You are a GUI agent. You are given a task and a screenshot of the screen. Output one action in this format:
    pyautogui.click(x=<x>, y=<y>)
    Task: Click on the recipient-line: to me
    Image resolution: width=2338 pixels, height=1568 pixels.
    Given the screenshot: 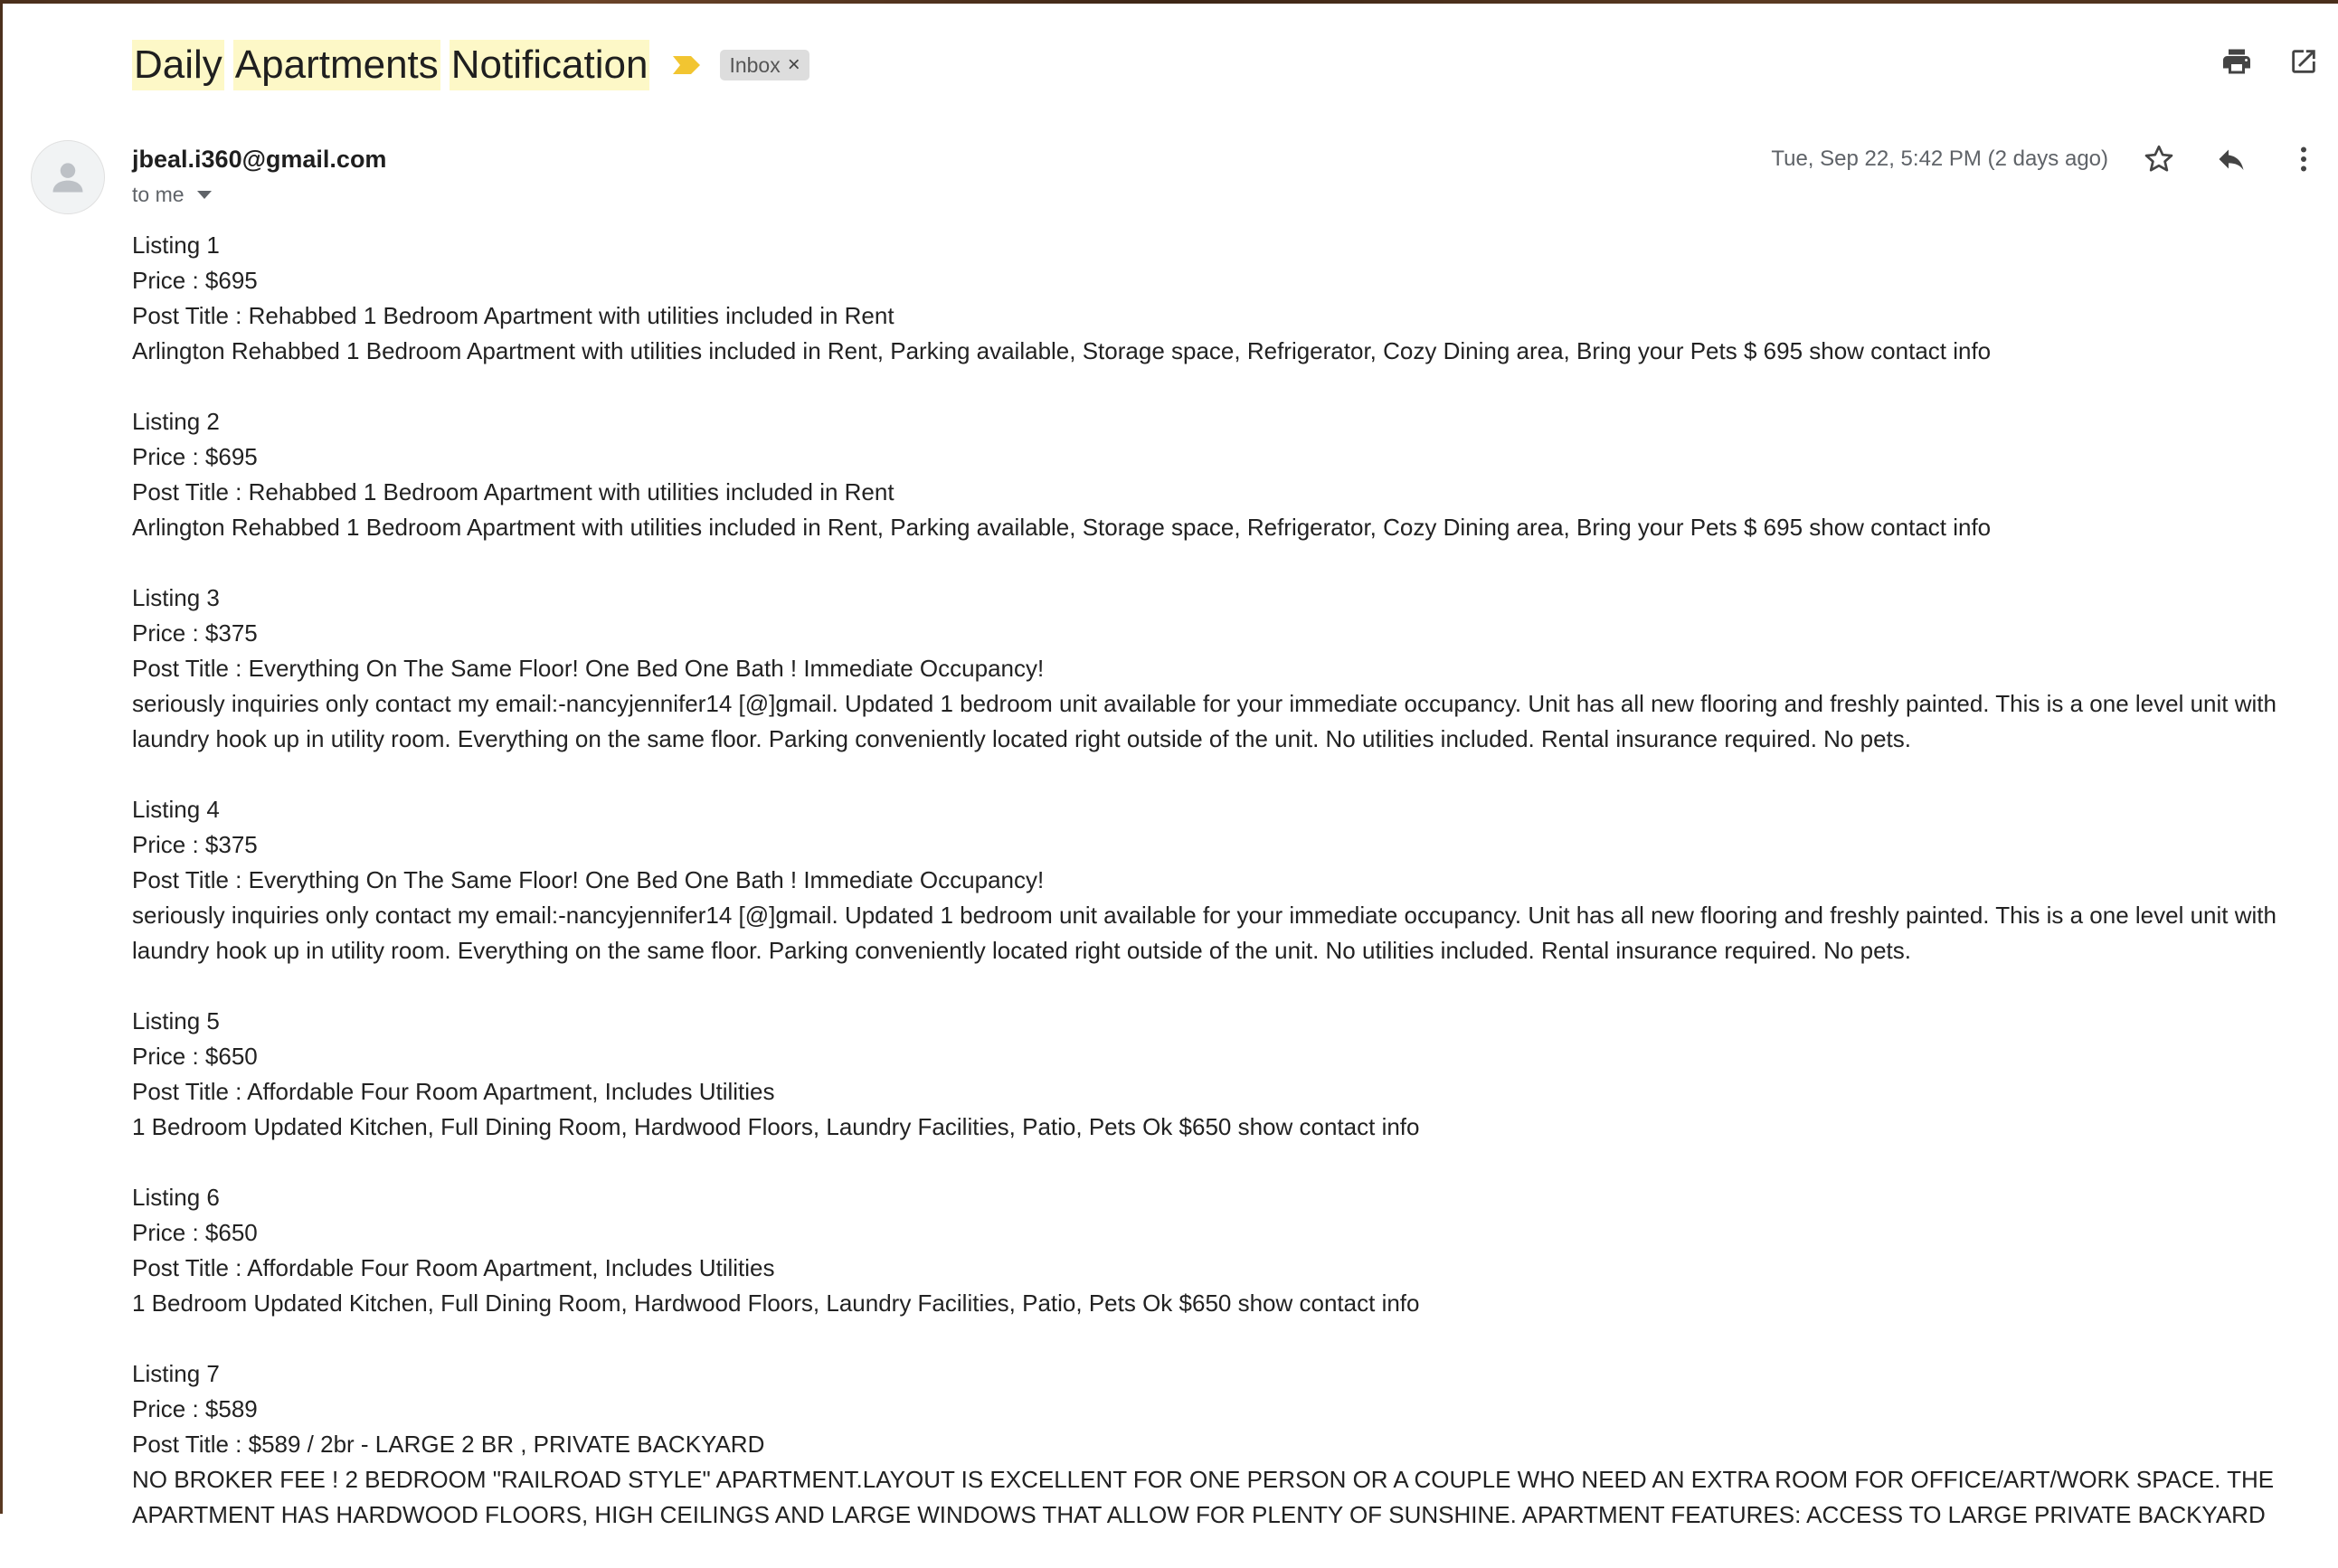 What is the action you would take?
    pyautogui.click(x=172, y=194)
    